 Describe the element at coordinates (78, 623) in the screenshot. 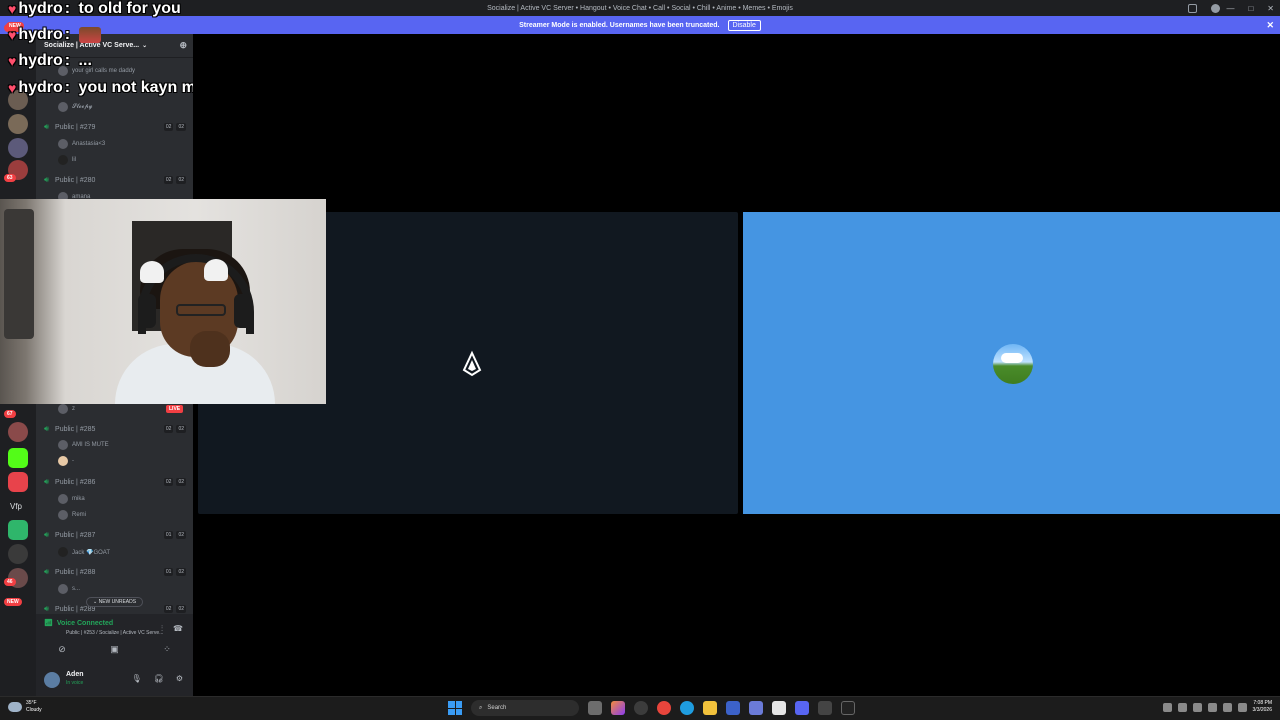

I see `voice-connected-status: 📶︎ Voice Connected` at that location.